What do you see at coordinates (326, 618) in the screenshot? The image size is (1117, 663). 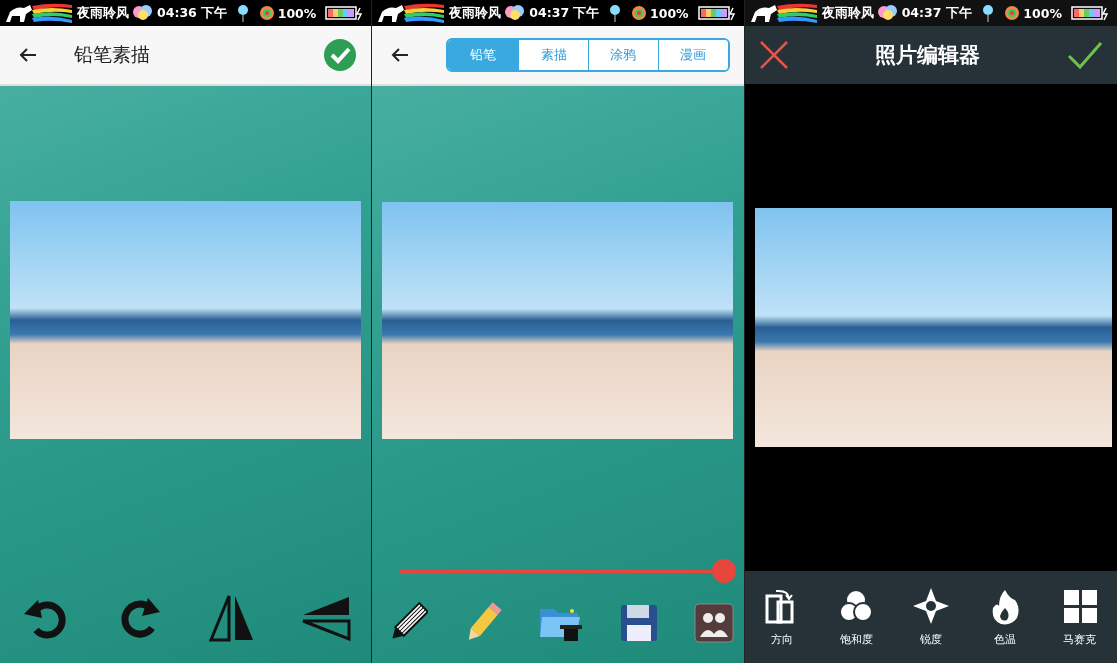 I see `flip-vertical-icon` at bounding box center [326, 618].